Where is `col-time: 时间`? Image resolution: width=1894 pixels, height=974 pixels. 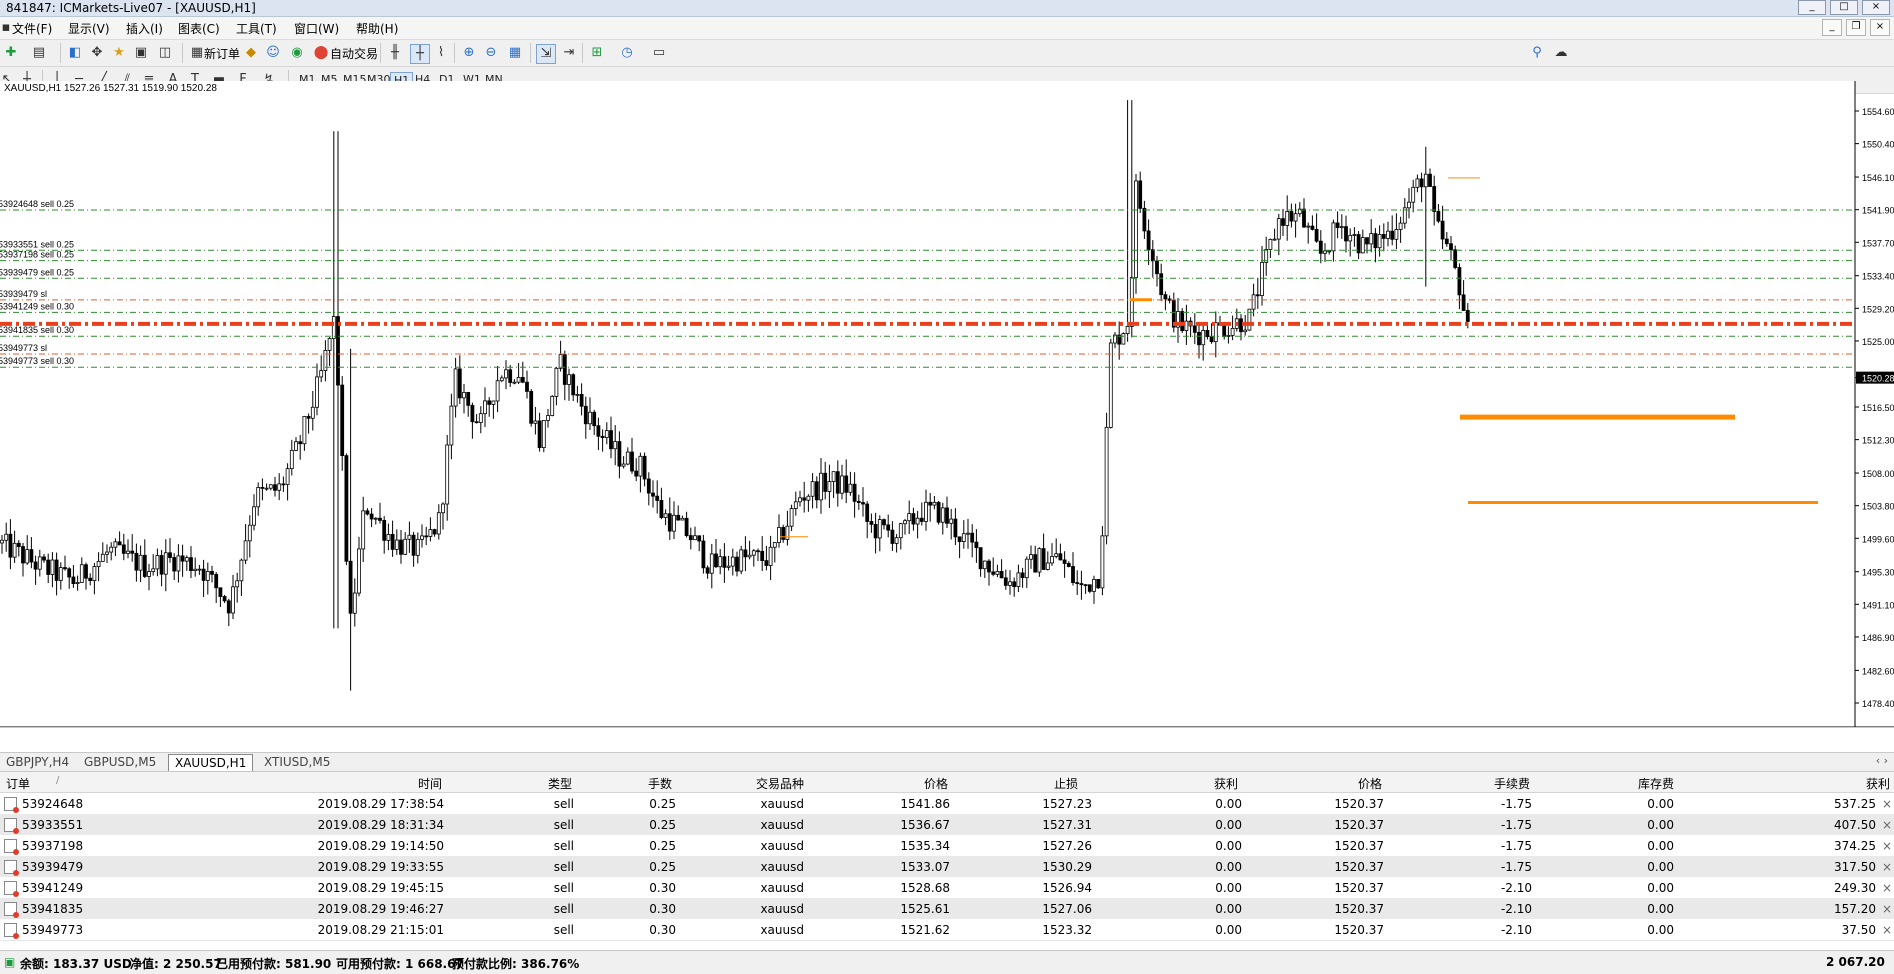
col-time: 时间 is located at coordinates (430, 783).